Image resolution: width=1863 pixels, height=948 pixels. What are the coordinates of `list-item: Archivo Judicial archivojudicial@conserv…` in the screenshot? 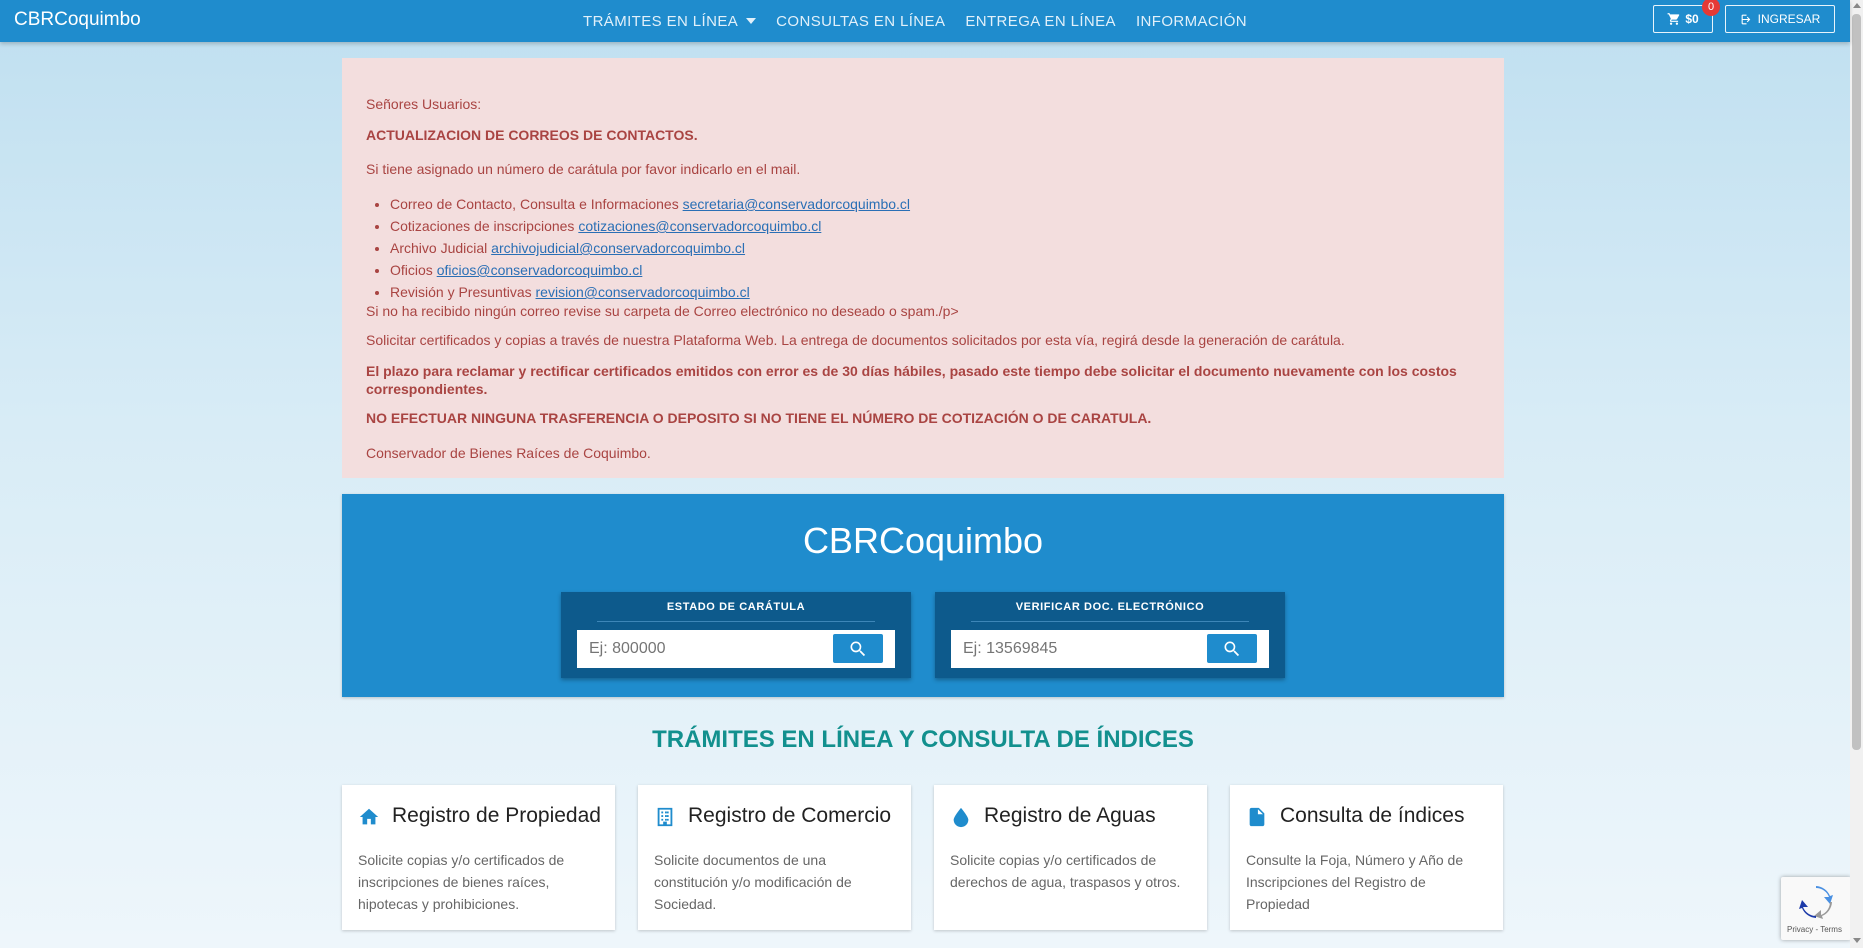 It's located at (650, 248).